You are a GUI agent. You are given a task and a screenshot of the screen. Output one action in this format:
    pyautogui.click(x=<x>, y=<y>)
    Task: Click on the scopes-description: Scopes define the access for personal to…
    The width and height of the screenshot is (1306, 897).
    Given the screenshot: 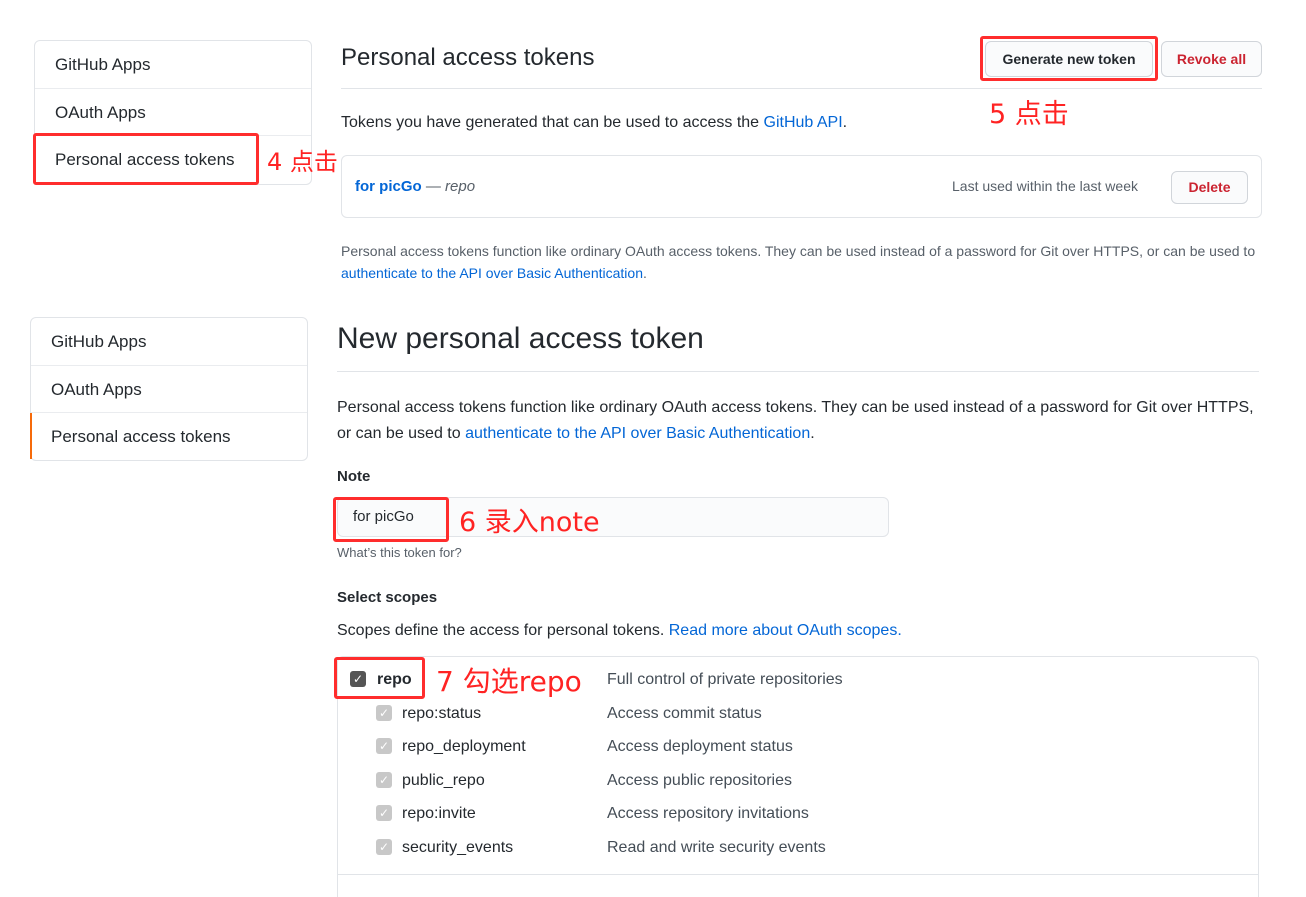 What is the action you would take?
    pyautogui.click(x=619, y=631)
    